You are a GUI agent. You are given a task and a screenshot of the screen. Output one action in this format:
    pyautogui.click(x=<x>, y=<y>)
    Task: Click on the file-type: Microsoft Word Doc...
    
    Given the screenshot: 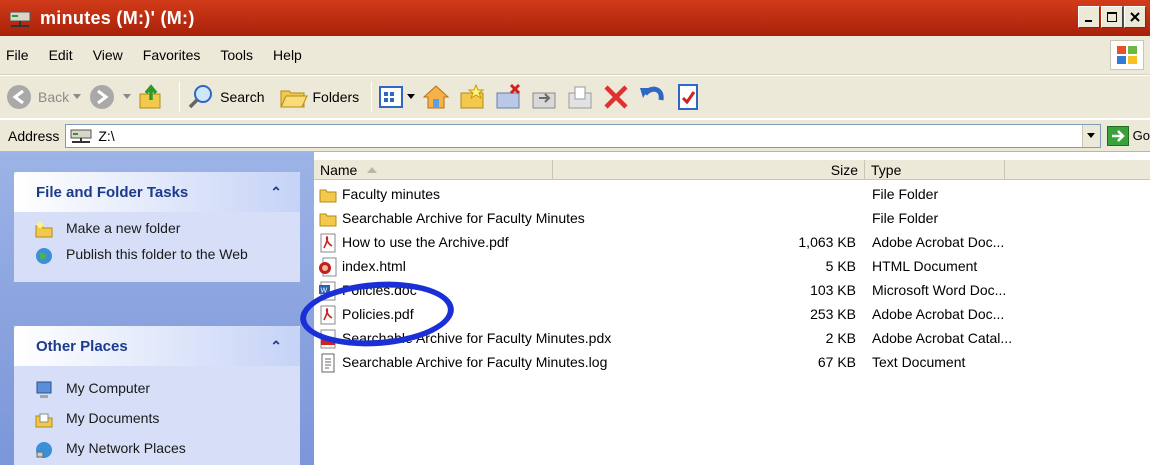 What is the action you would take?
    pyautogui.click(x=939, y=290)
    